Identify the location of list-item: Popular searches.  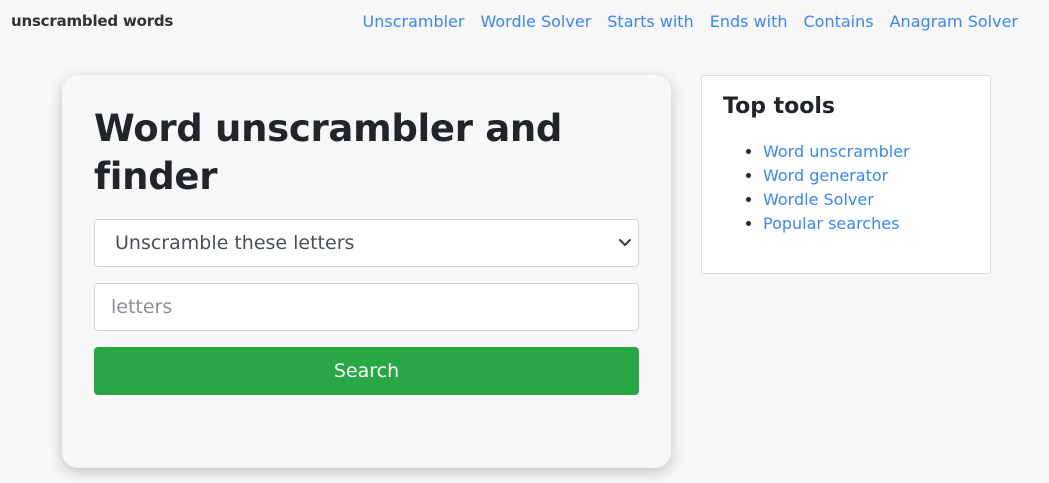
(836, 224).